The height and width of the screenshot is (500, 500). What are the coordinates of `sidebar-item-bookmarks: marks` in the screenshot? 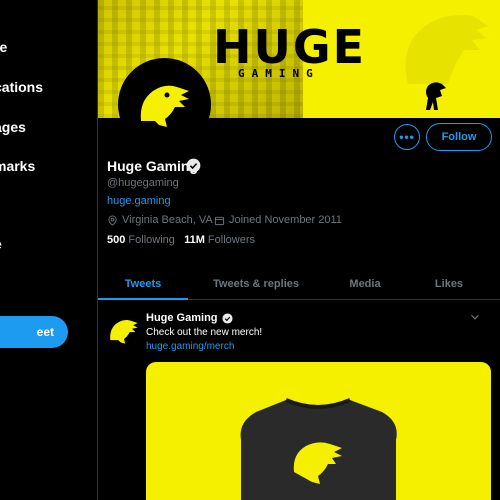 It's located at (17, 166).